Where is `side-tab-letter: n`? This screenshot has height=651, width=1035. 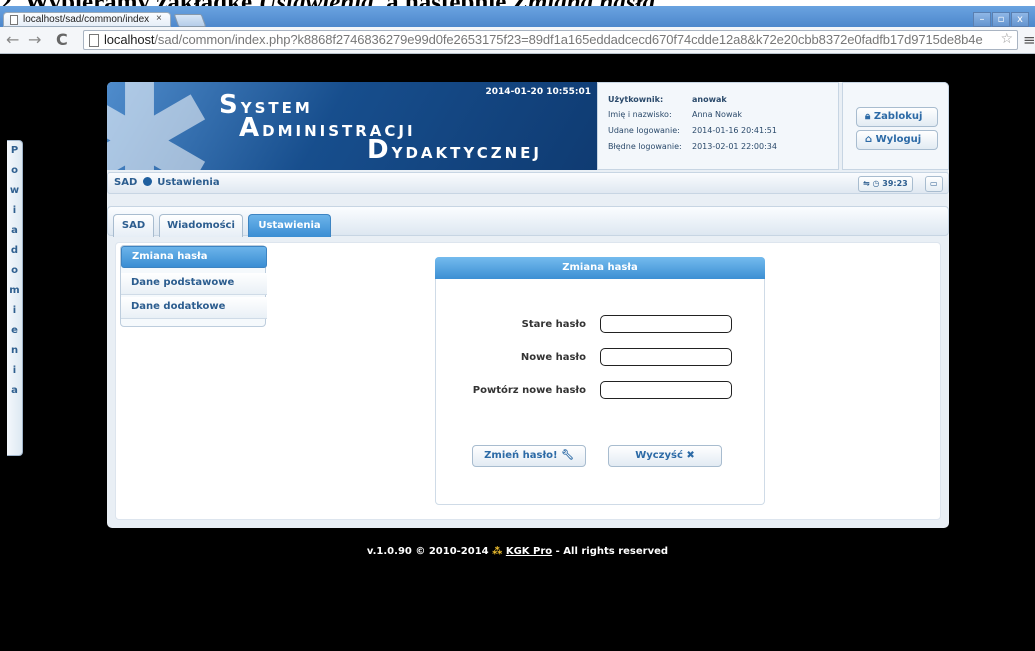
side-tab-letter: n is located at coordinates (14, 350).